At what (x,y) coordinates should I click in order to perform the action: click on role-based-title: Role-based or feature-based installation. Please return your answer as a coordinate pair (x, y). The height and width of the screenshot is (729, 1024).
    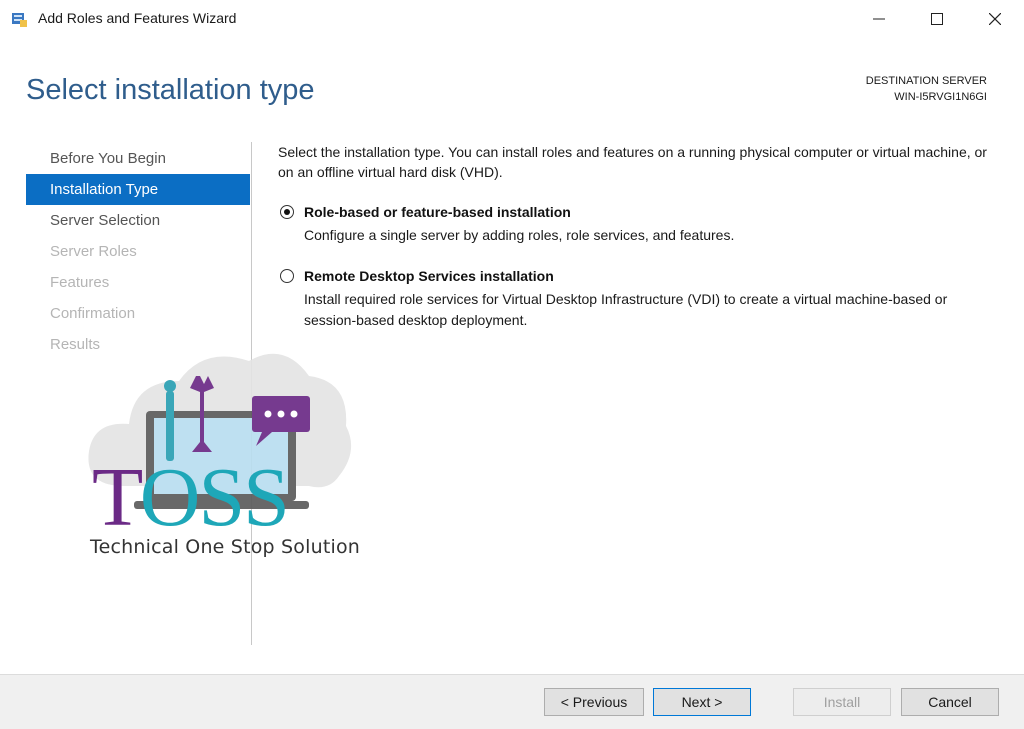
    Looking at the image, I should click on (651, 212).